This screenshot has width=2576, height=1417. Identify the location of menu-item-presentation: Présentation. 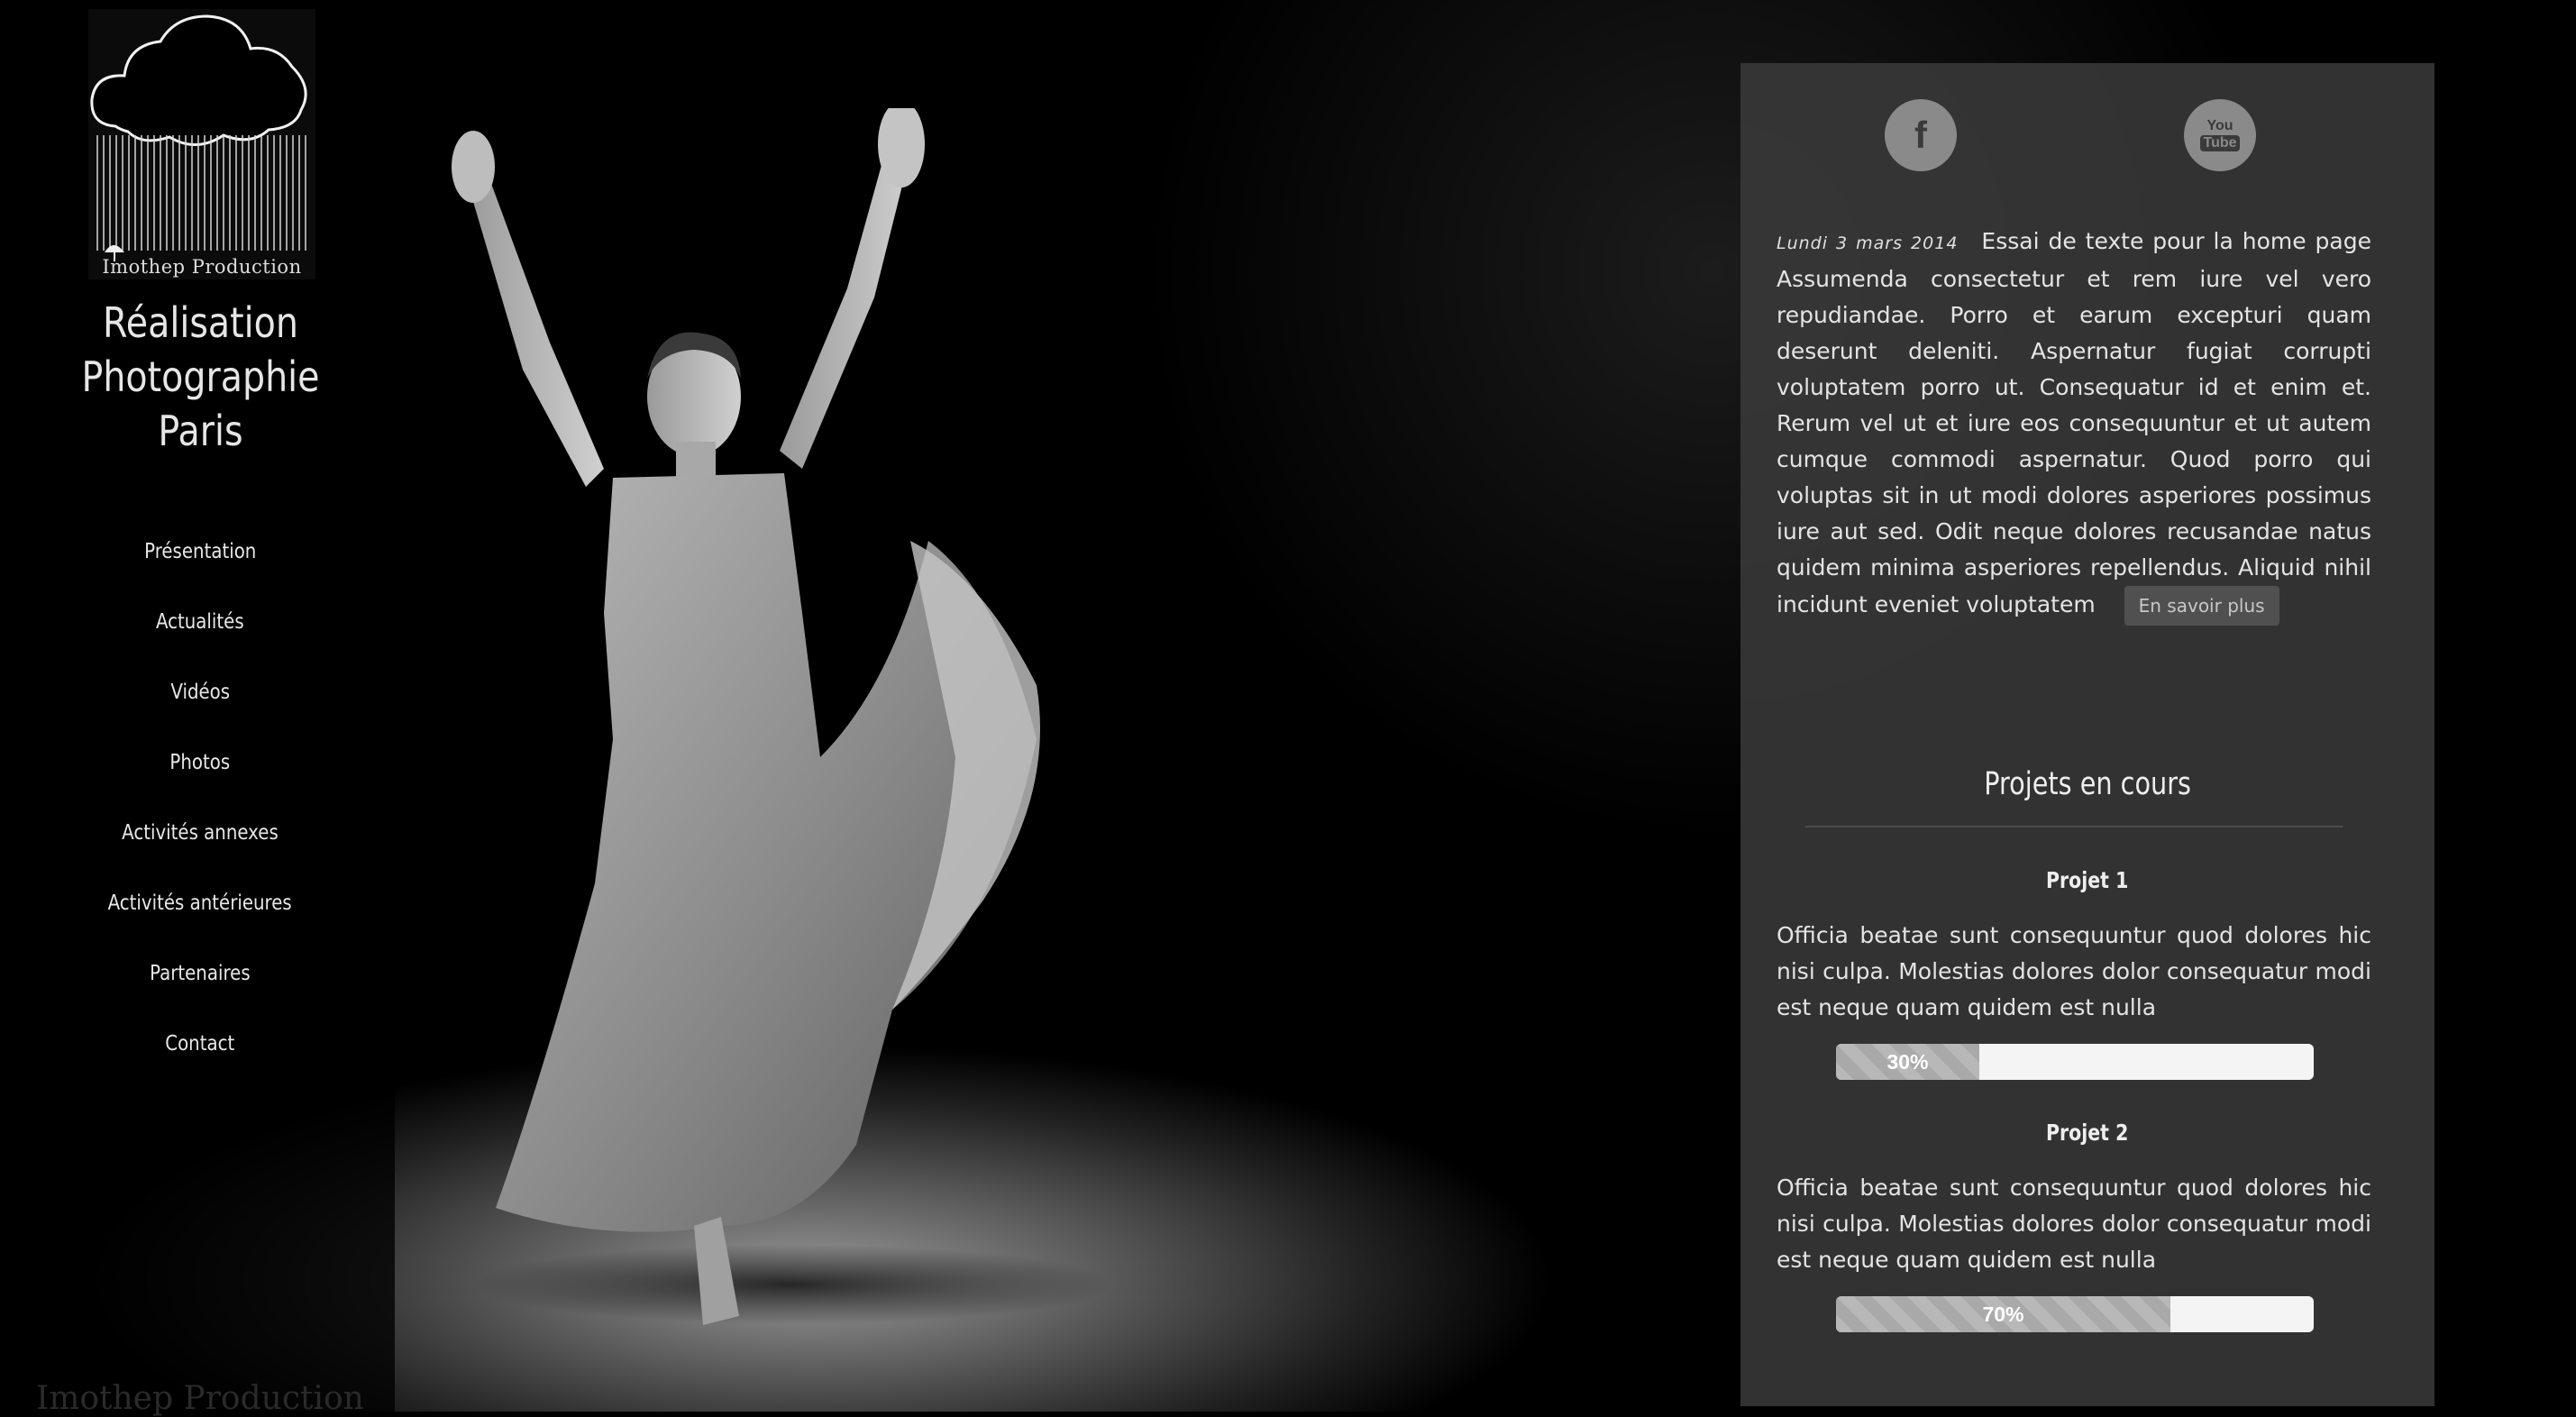
(200, 560).